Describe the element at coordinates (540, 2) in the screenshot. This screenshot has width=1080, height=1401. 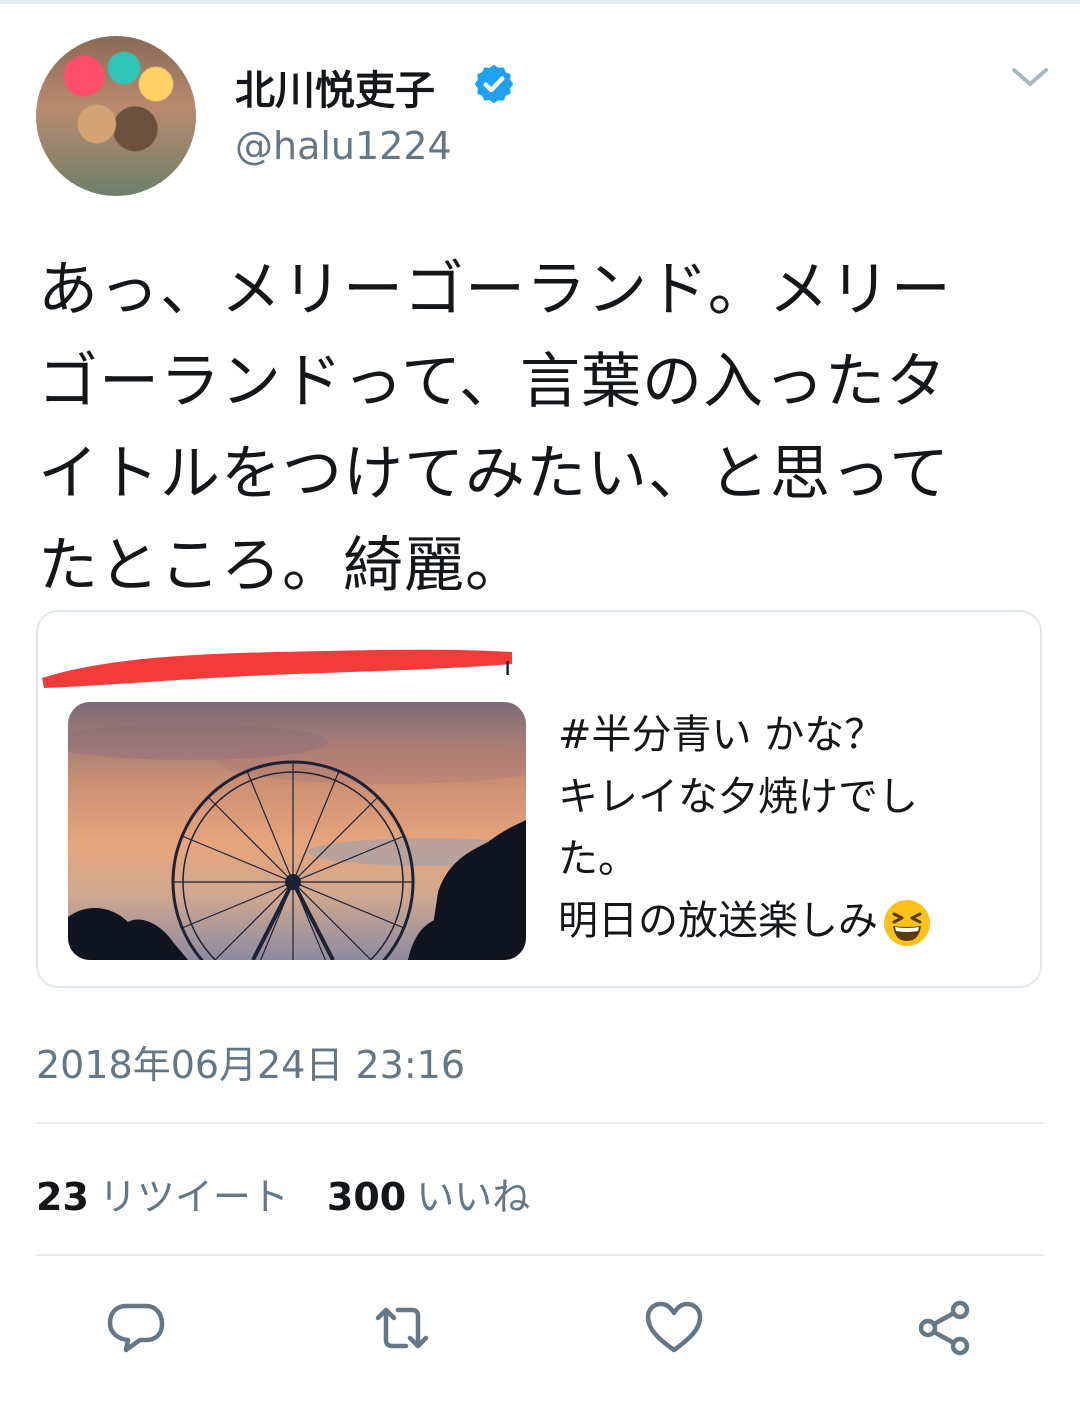
I see `top-border` at that location.